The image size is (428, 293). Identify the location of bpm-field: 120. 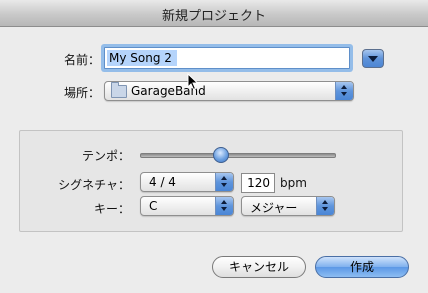
(258, 183).